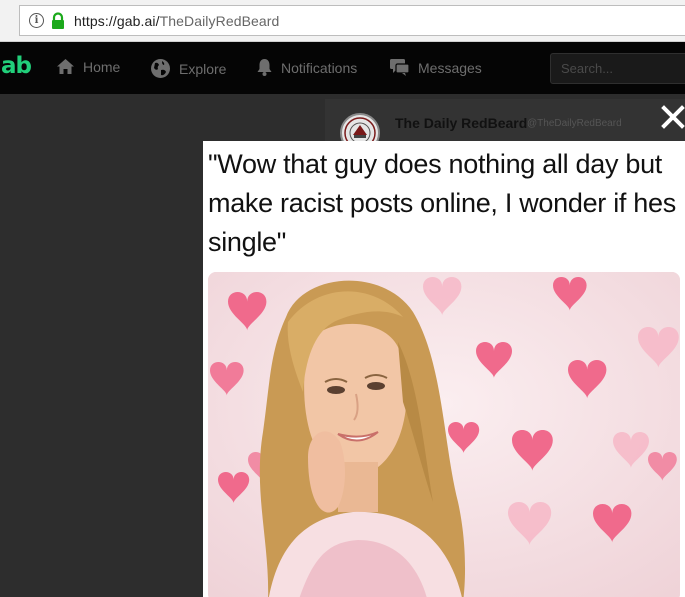  What do you see at coordinates (219, 20) in the screenshot?
I see `url-path: TheDailyRedBeard` at bounding box center [219, 20].